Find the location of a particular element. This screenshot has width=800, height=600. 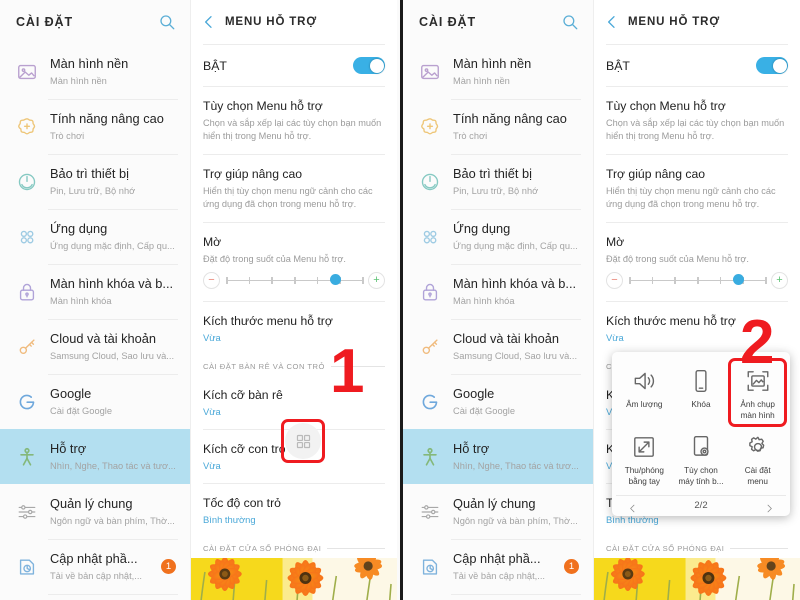

detail-header: MENU HỖ TRỢ is located at coordinates (294, 22).